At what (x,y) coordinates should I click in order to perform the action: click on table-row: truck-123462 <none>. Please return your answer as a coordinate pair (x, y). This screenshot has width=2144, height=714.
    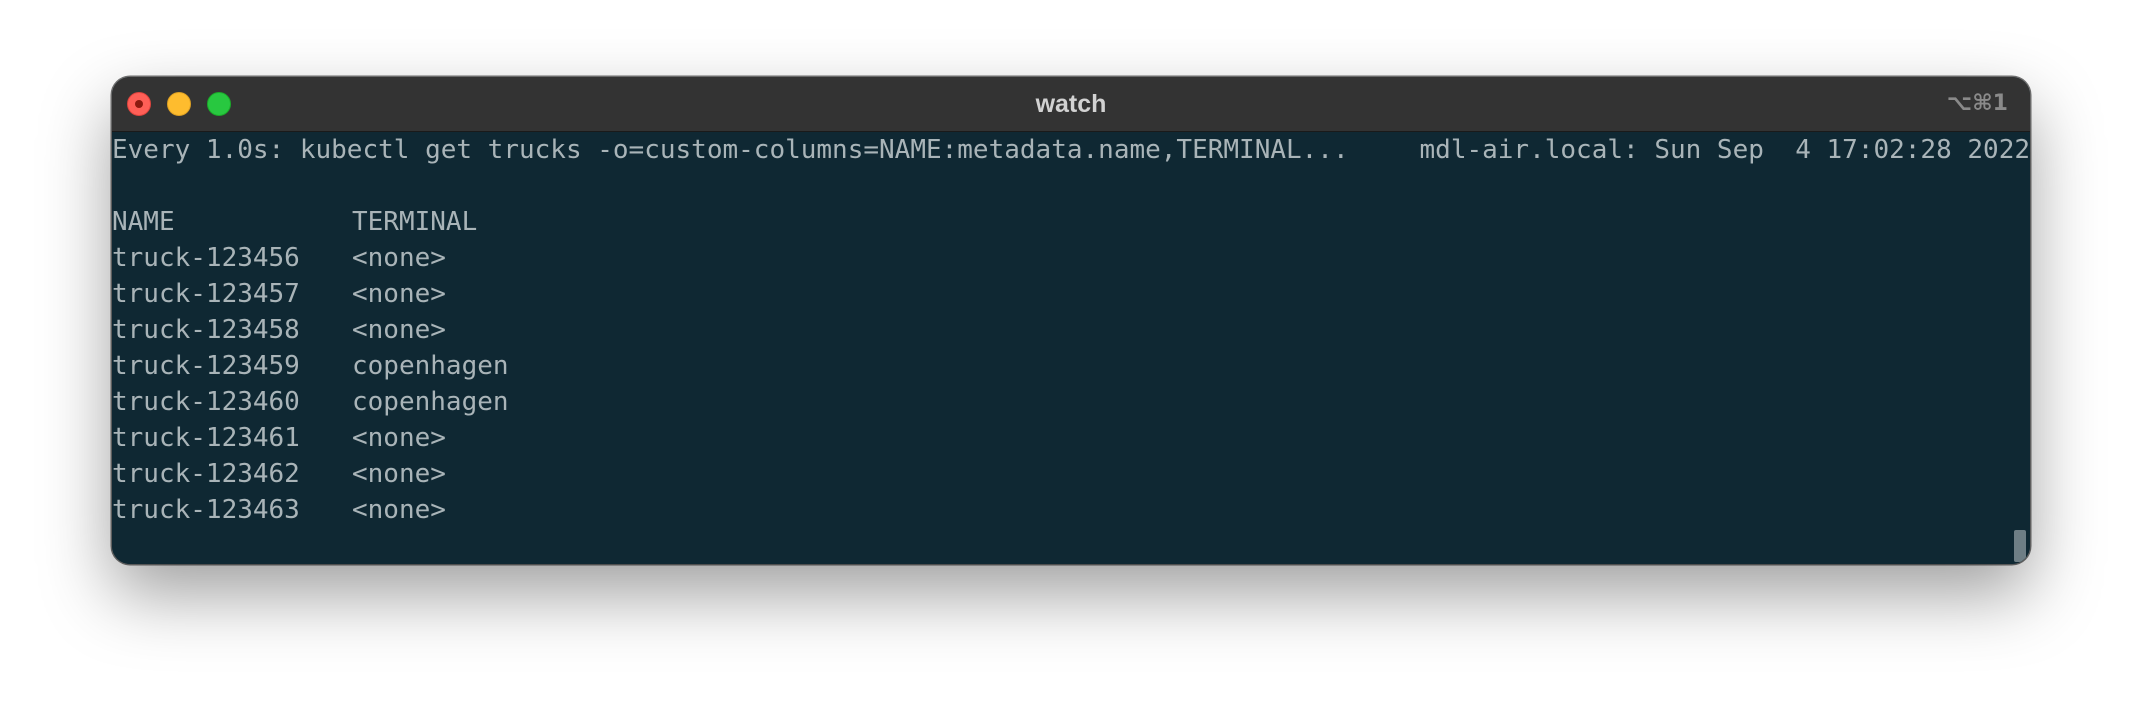
    Looking at the image, I should click on (1071, 474).